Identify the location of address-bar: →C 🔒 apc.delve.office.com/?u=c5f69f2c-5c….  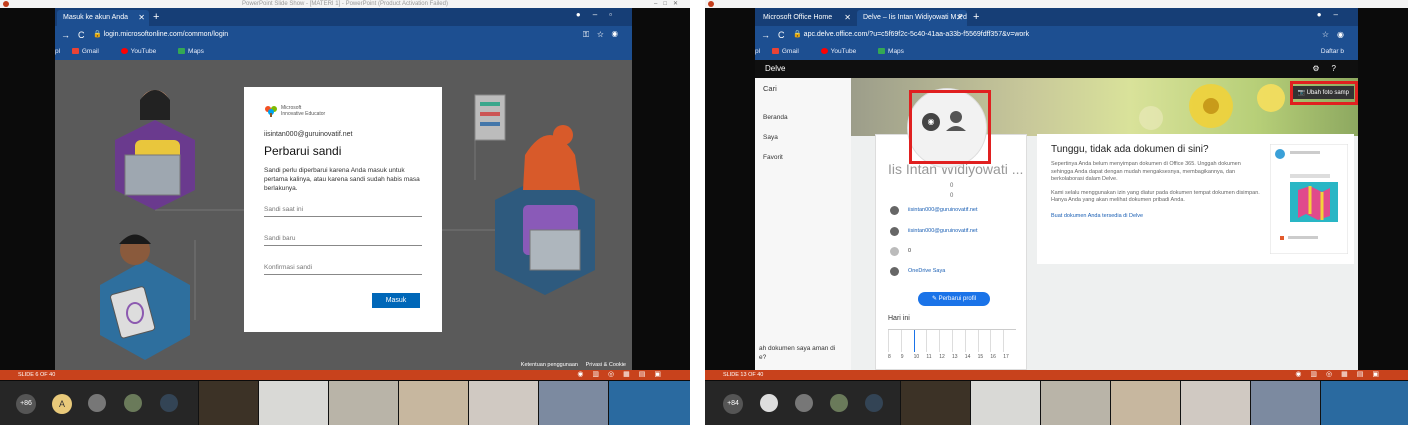
(1056, 35).